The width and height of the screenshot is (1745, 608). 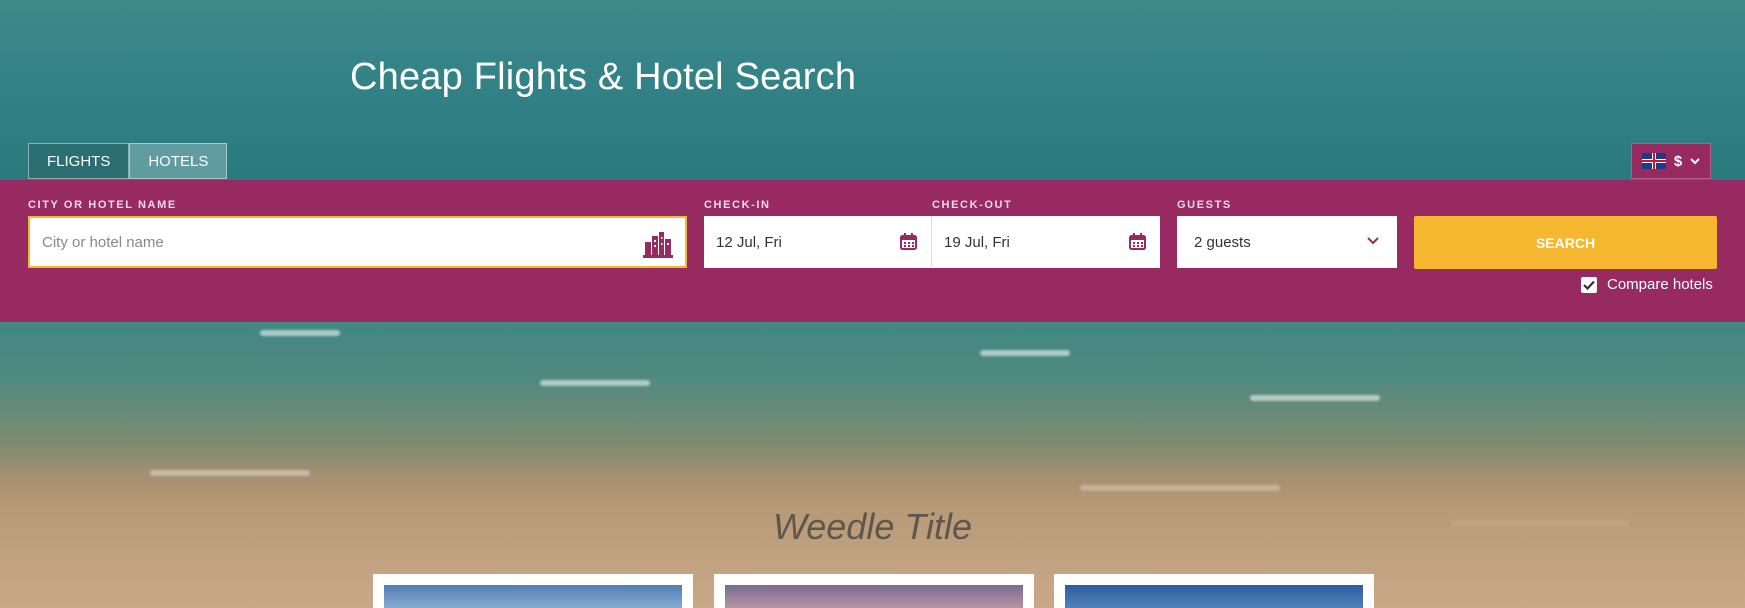 What do you see at coordinates (737, 205) in the screenshot?
I see `checkin-label: CHECK-IN` at bounding box center [737, 205].